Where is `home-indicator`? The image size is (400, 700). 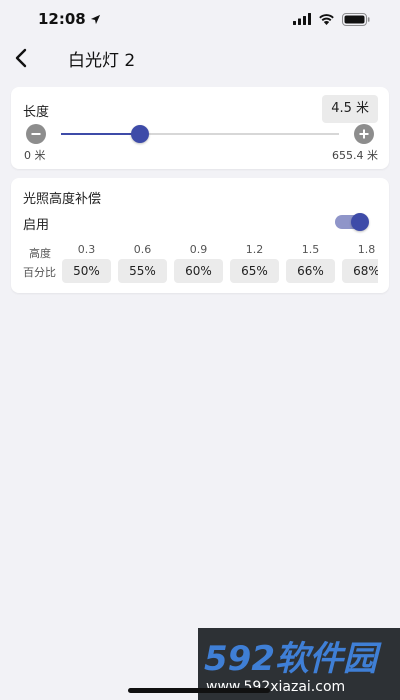
home-indicator is located at coordinates (199, 690).